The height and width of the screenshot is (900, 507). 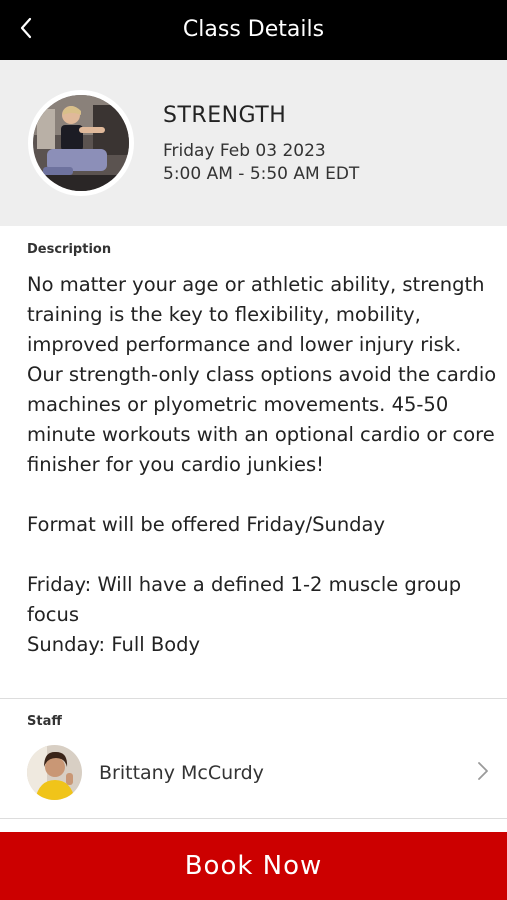 I want to click on class-date: Friday Feb 03 2023, so click(x=244, y=151).